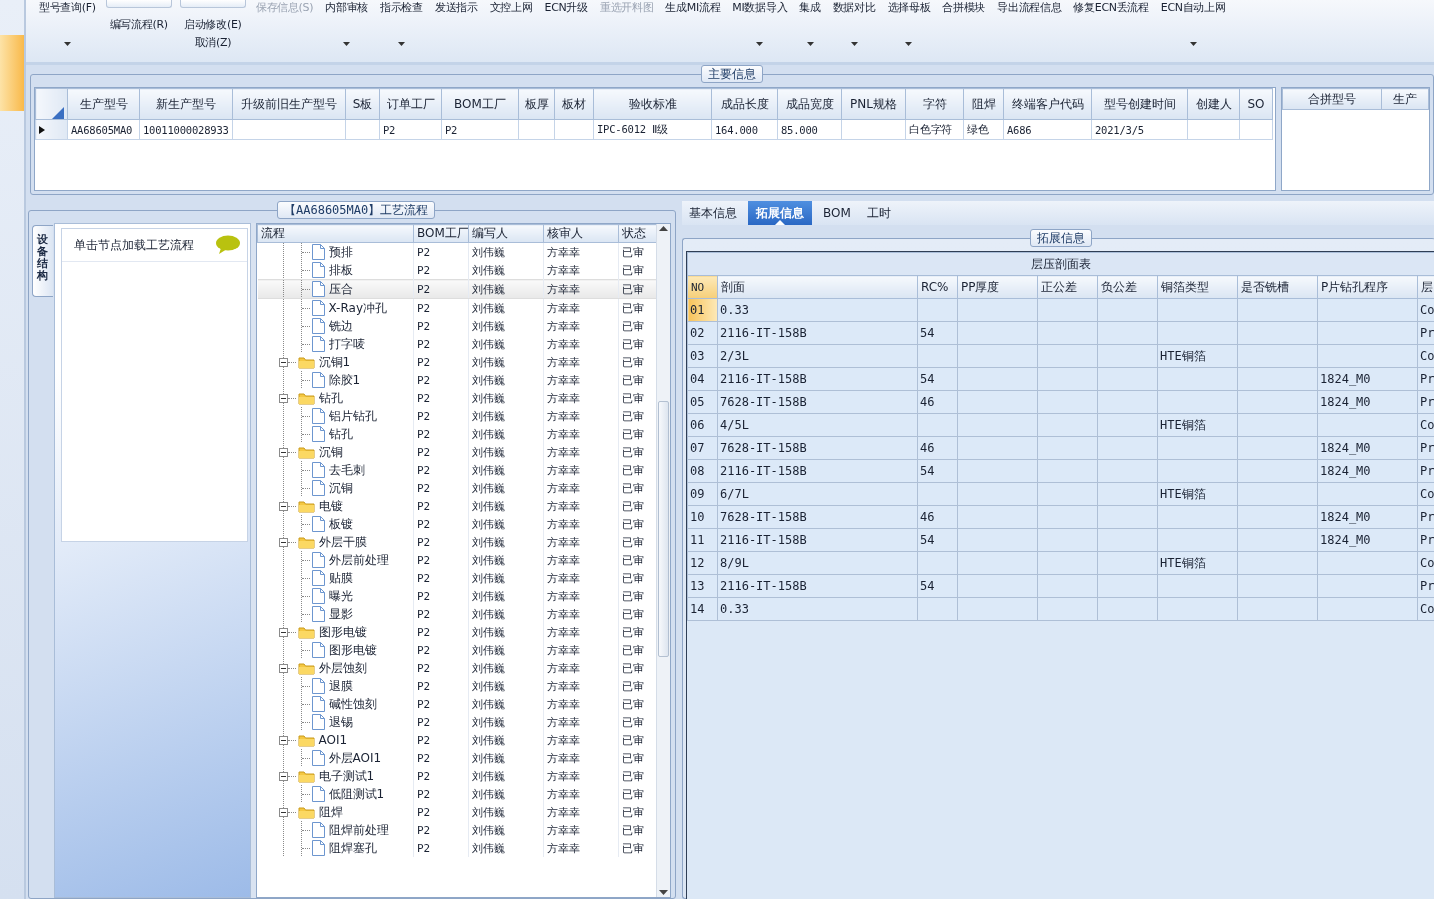  I want to click on tree-row: 贴膜 P2 刘伟巍 方幸幸 已审, so click(456, 578).